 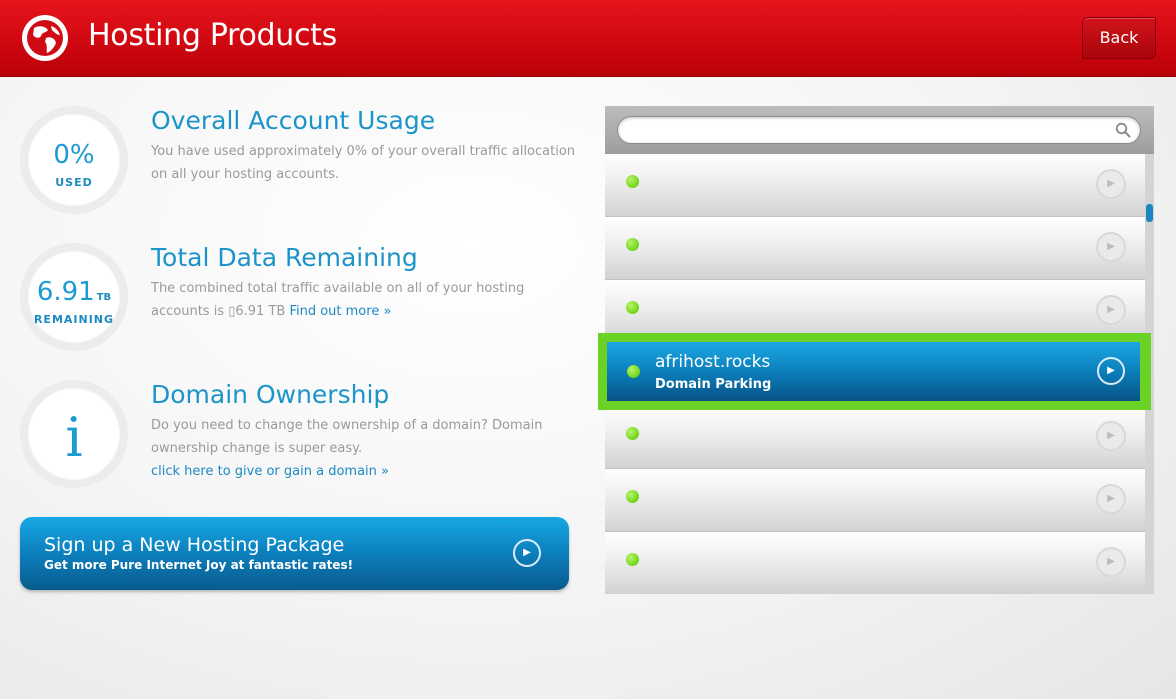 What do you see at coordinates (293, 120) in the screenshot?
I see `usage-title: Overall Account Usage` at bounding box center [293, 120].